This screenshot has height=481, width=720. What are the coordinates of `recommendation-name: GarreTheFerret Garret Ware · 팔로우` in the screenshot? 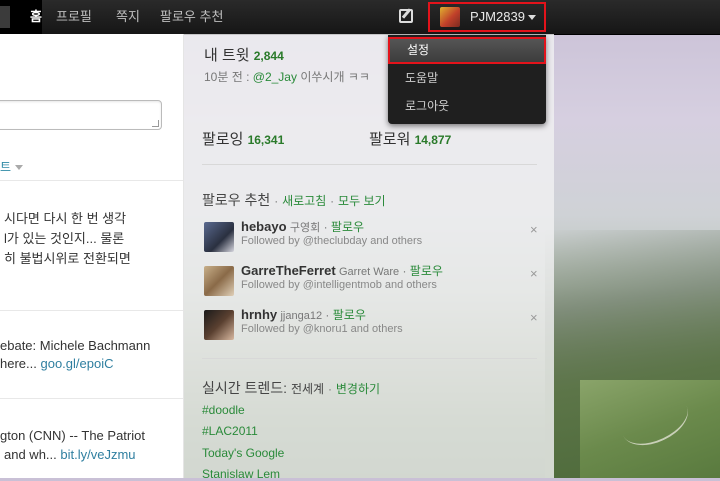 It's located at (342, 270).